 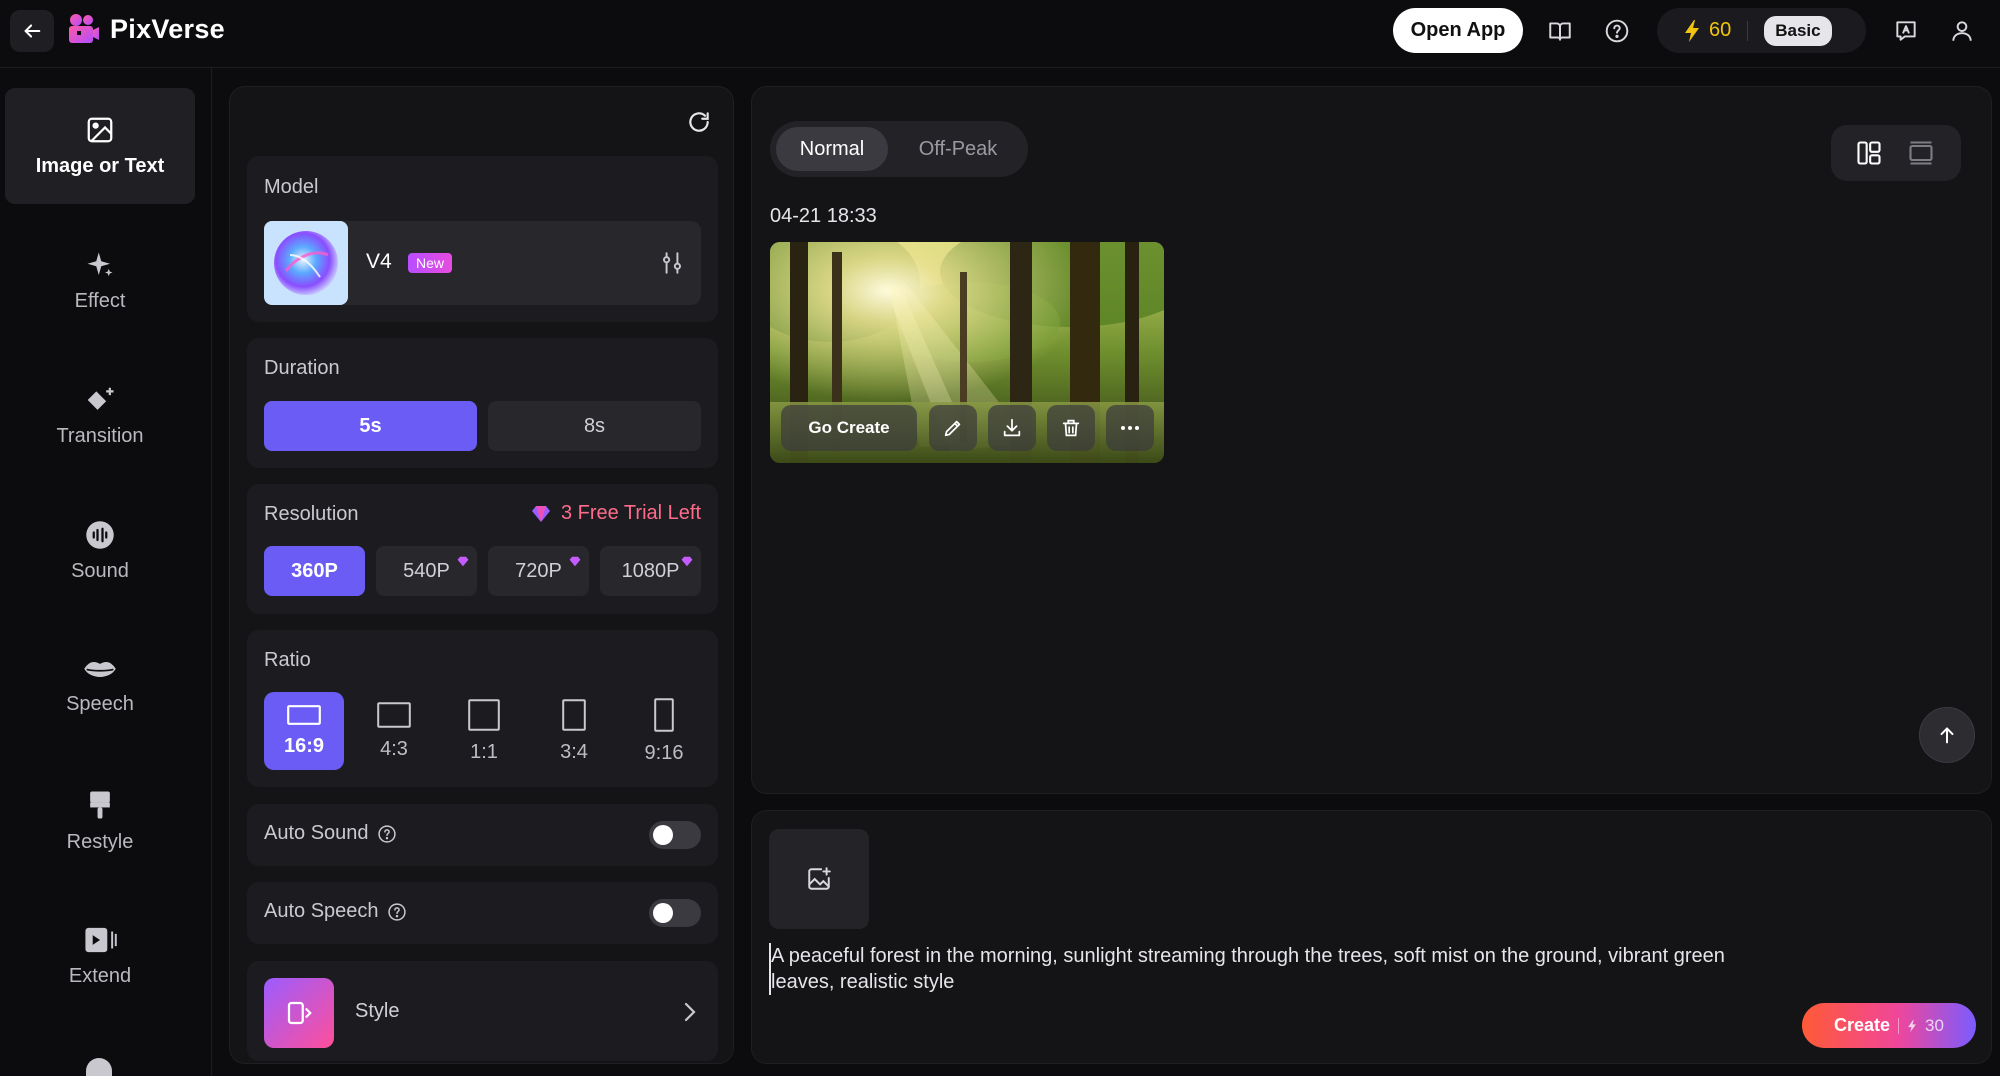 What do you see at coordinates (99, 1067) in the screenshot?
I see `sidebar-more-icon` at bounding box center [99, 1067].